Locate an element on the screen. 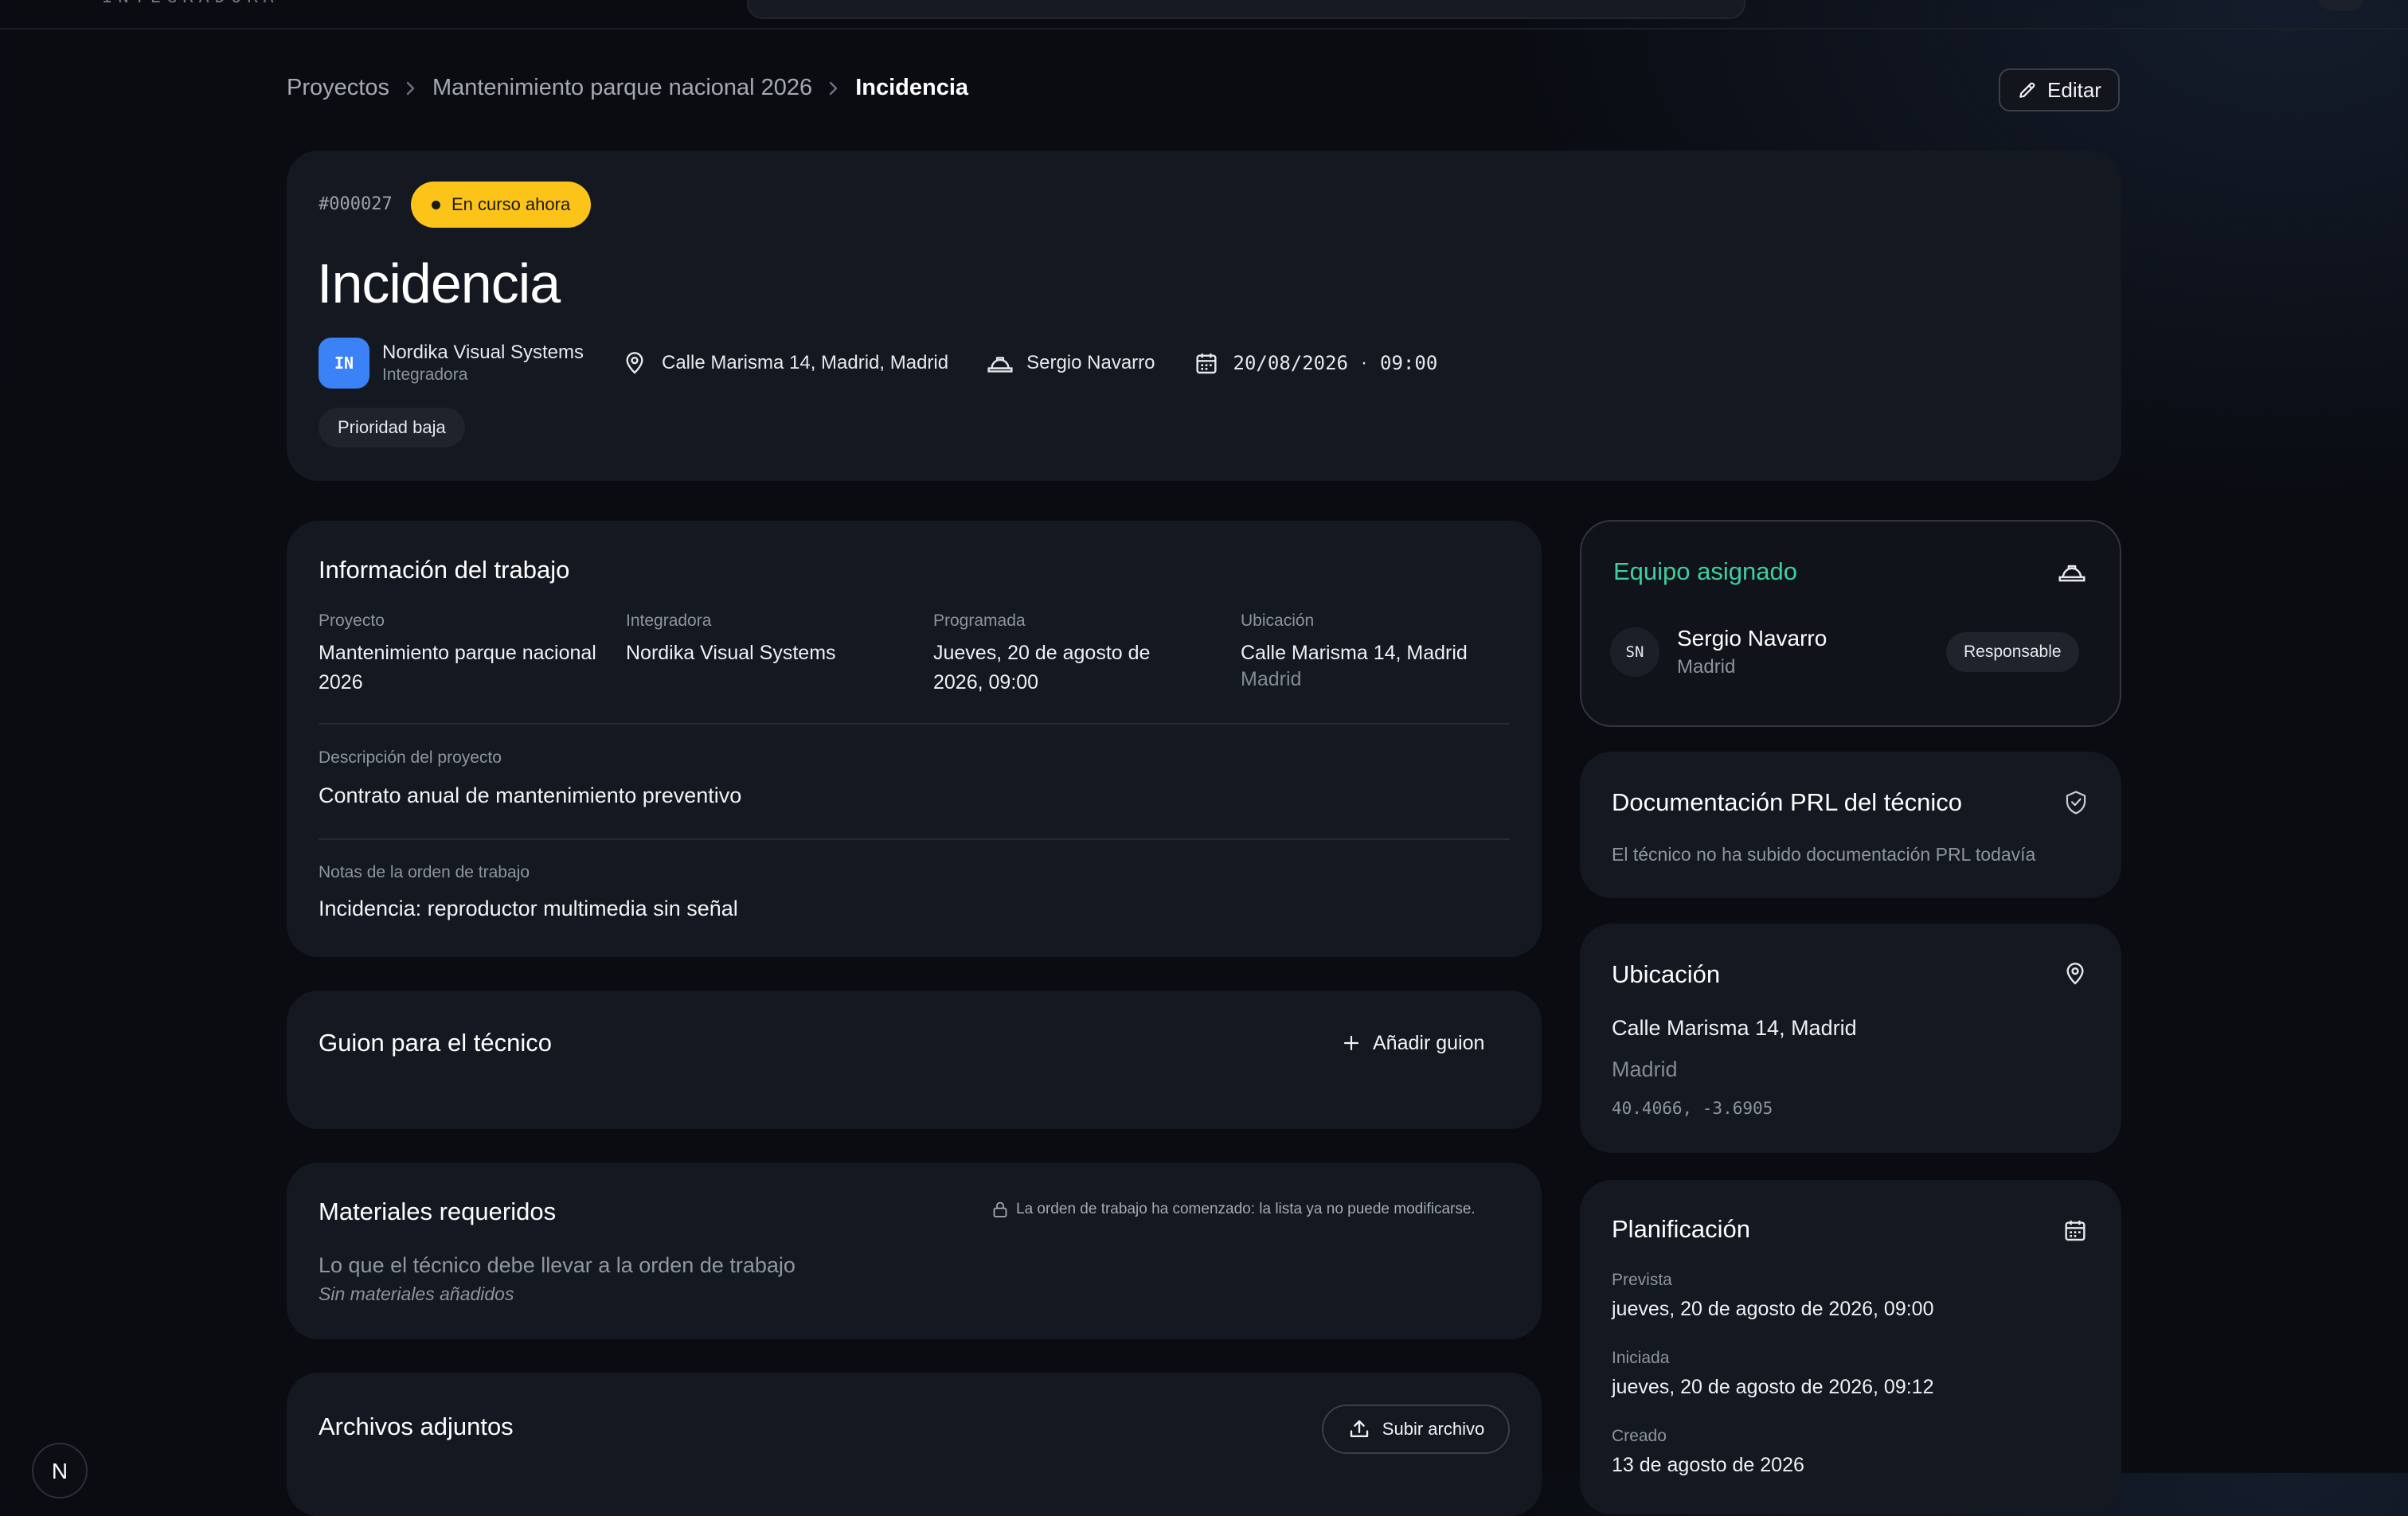 The width and height of the screenshot is (2408, 1516). header-time: 09:00 is located at coordinates (1409, 363).